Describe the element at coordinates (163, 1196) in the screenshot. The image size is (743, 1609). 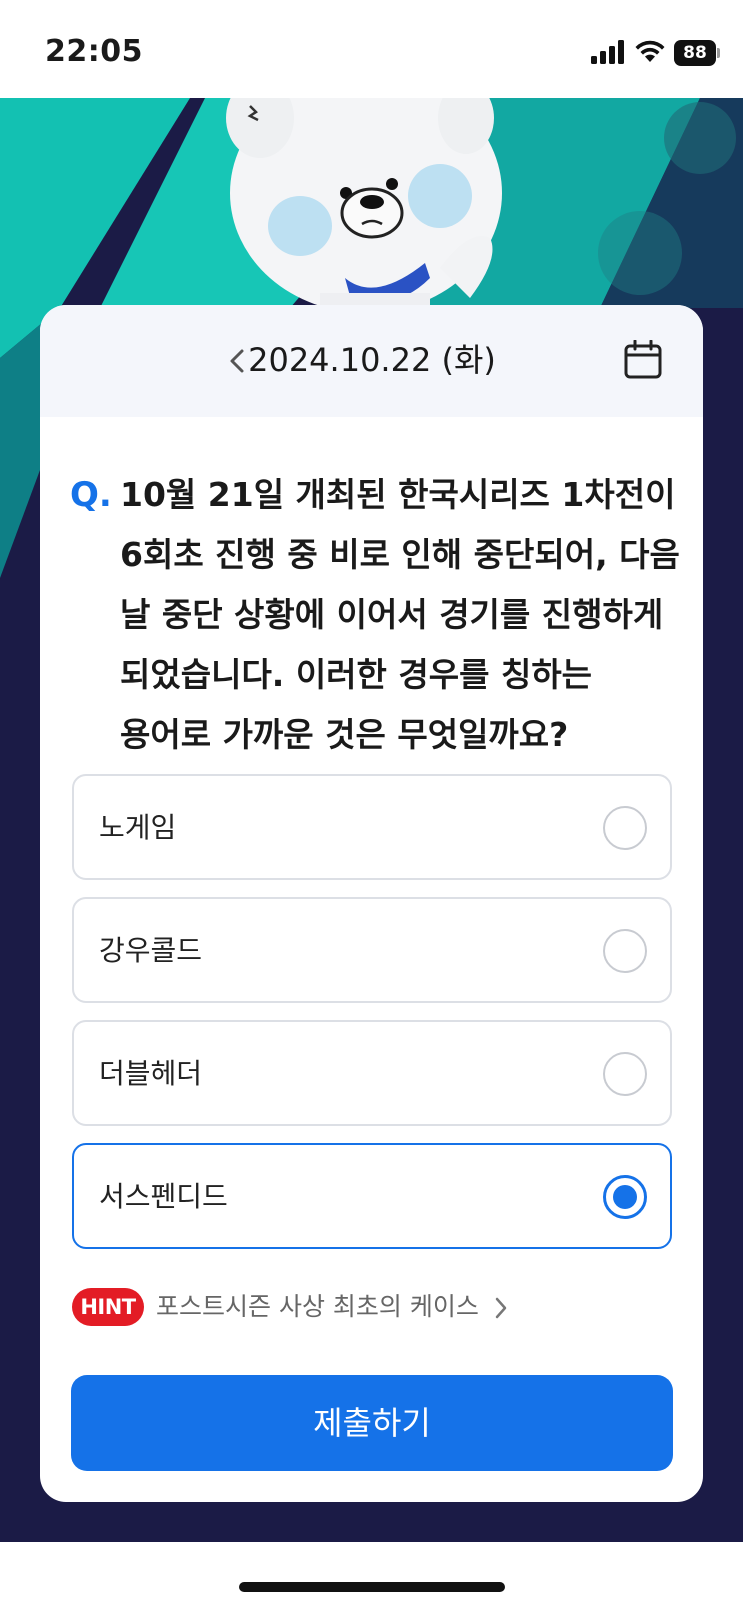
I see `option-label: 서스펜디드` at that location.